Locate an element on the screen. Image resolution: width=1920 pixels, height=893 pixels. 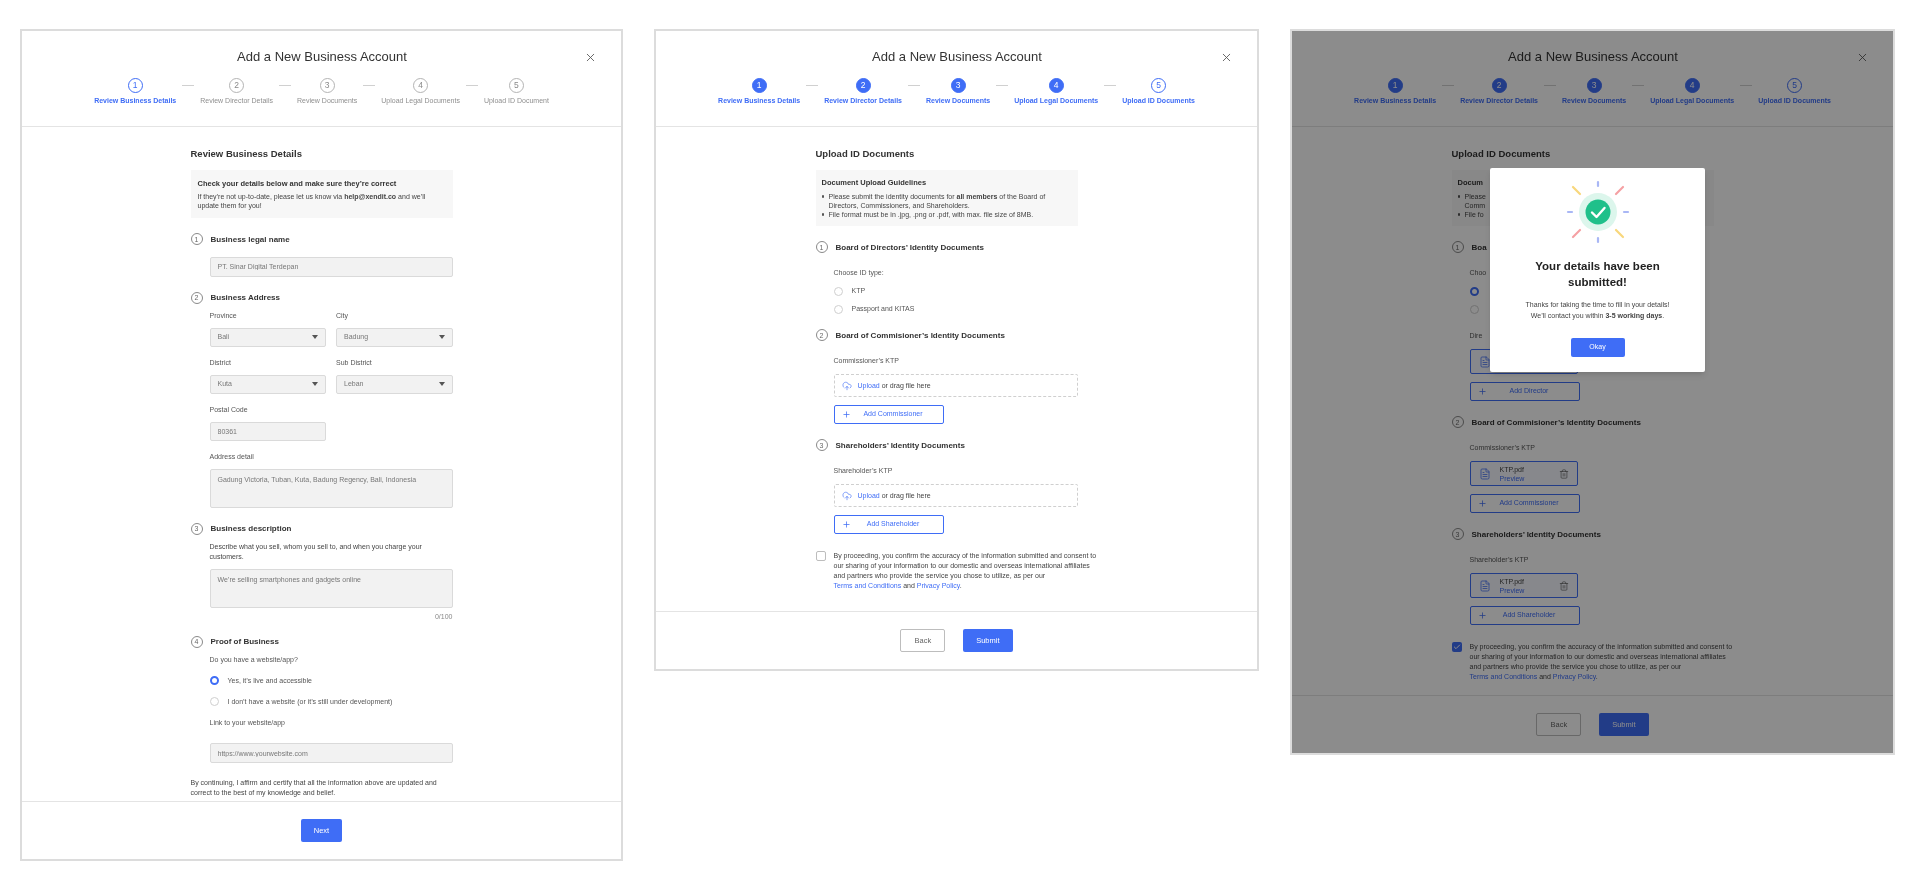
section-title: Proof of Business is located at coordinates (244, 641).